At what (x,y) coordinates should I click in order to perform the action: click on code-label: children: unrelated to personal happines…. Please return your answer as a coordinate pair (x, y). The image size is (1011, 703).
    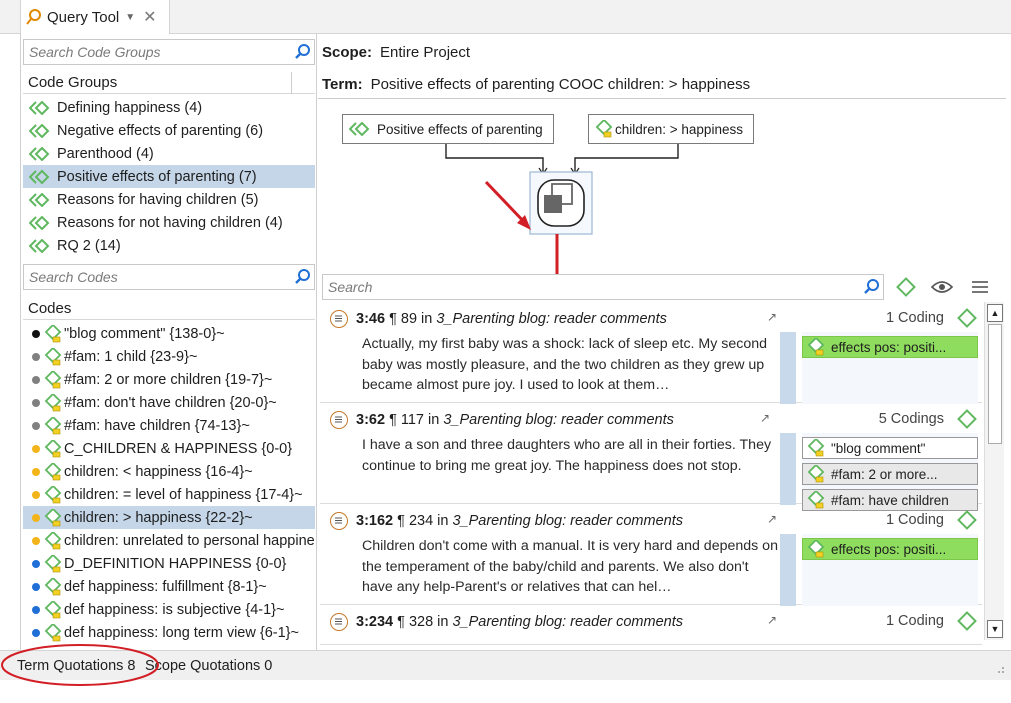
    Looking at the image, I should click on (189, 540).